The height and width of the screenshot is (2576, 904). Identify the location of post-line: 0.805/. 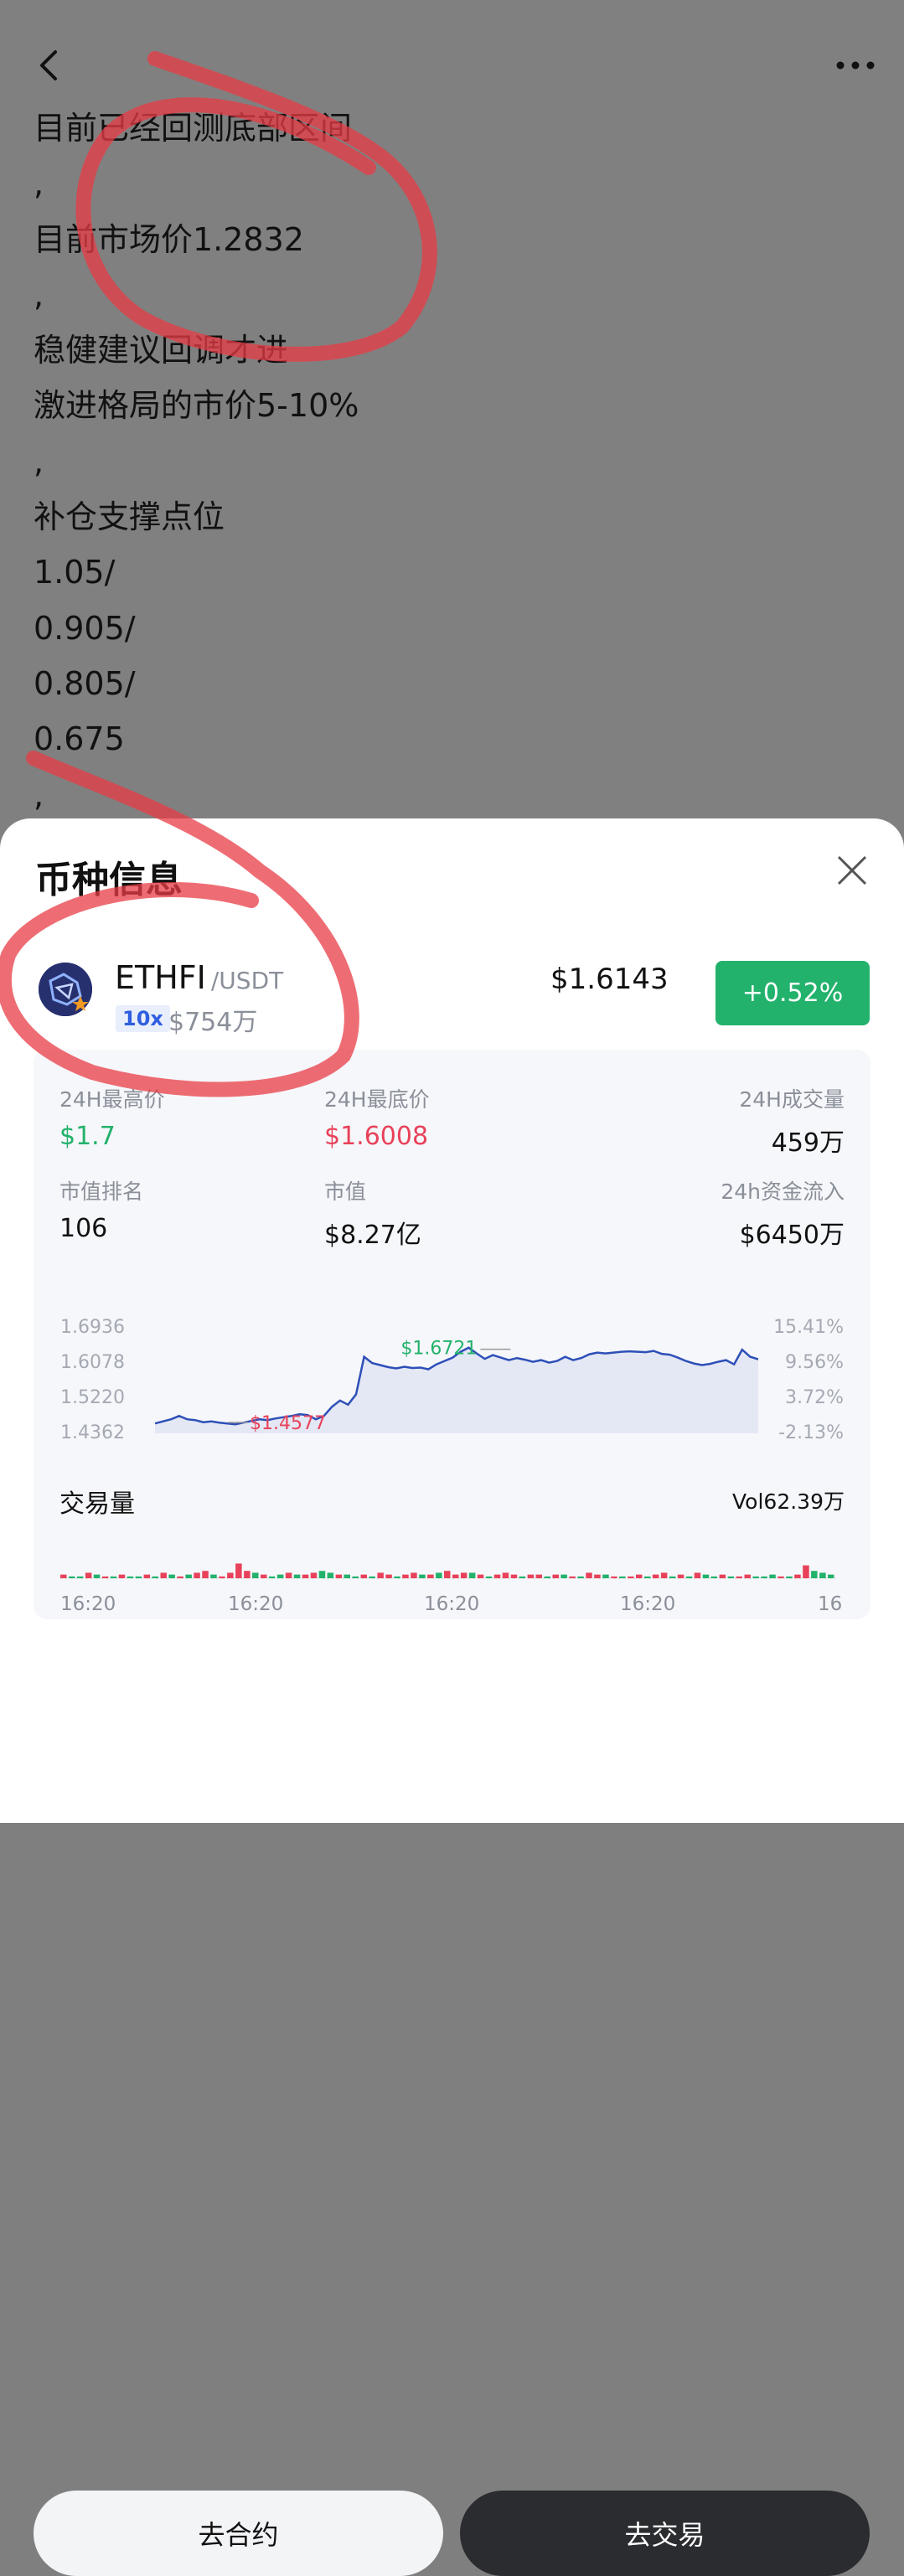
(85, 683).